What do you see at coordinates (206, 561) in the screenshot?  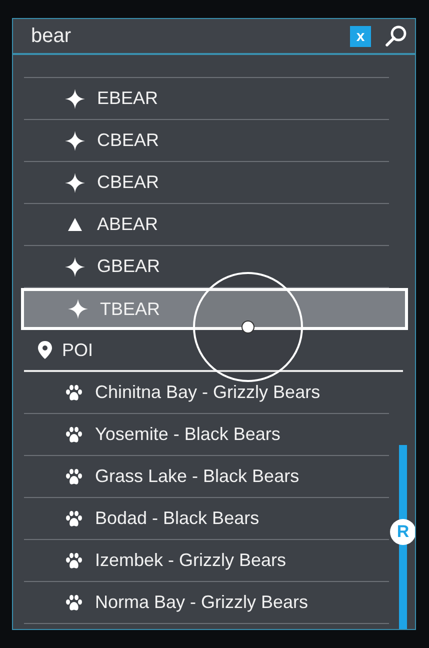 I see `result-item: Izembek - Grizzly Bears` at bounding box center [206, 561].